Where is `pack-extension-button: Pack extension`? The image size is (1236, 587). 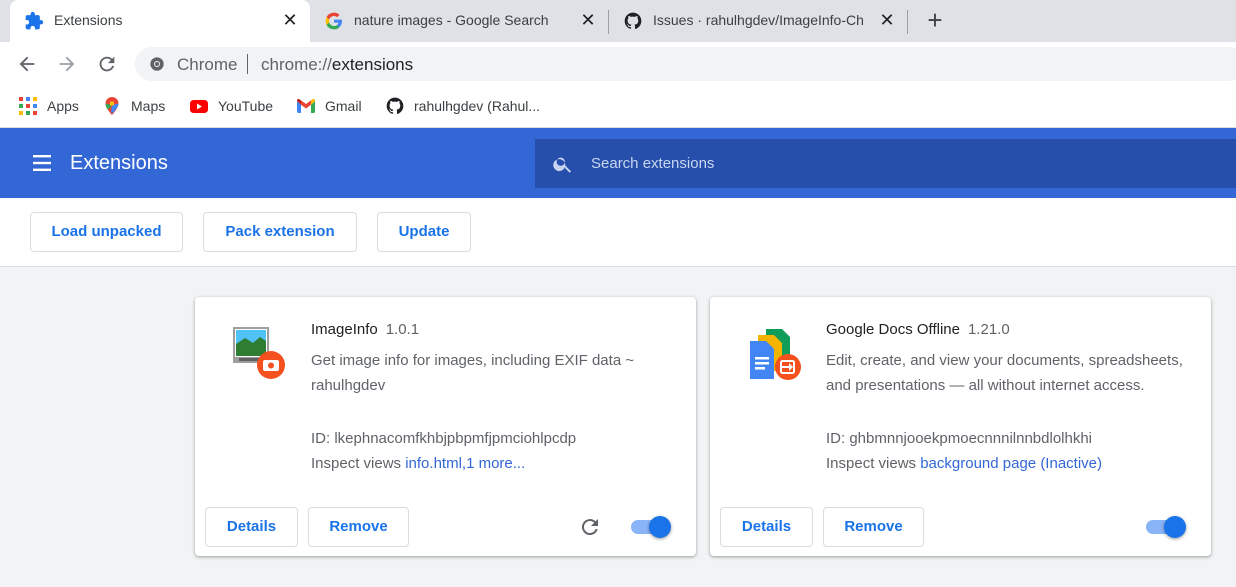
pack-extension-button: Pack extension is located at coordinates (280, 232).